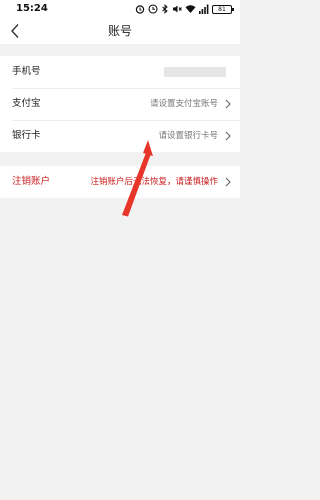 This screenshot has width=320, height=500. What do you see at coordinates (31, 181) in the screenshot?
I see `cancel-account-label: 注销账户` at bounding box center [31, 181].